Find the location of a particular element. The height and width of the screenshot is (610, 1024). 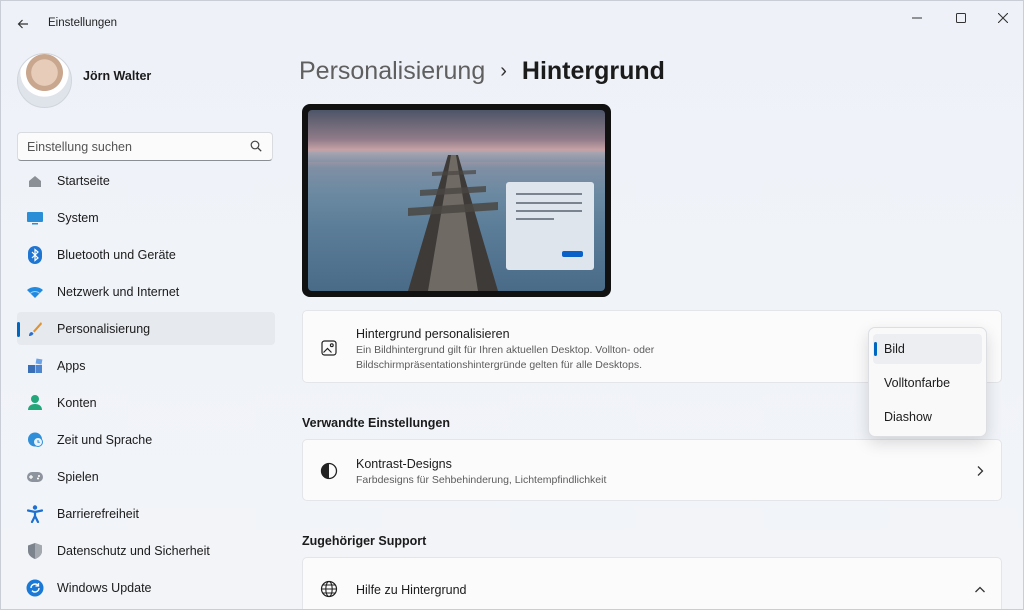

preview-window-mockup is located at coordinates (550, 226).